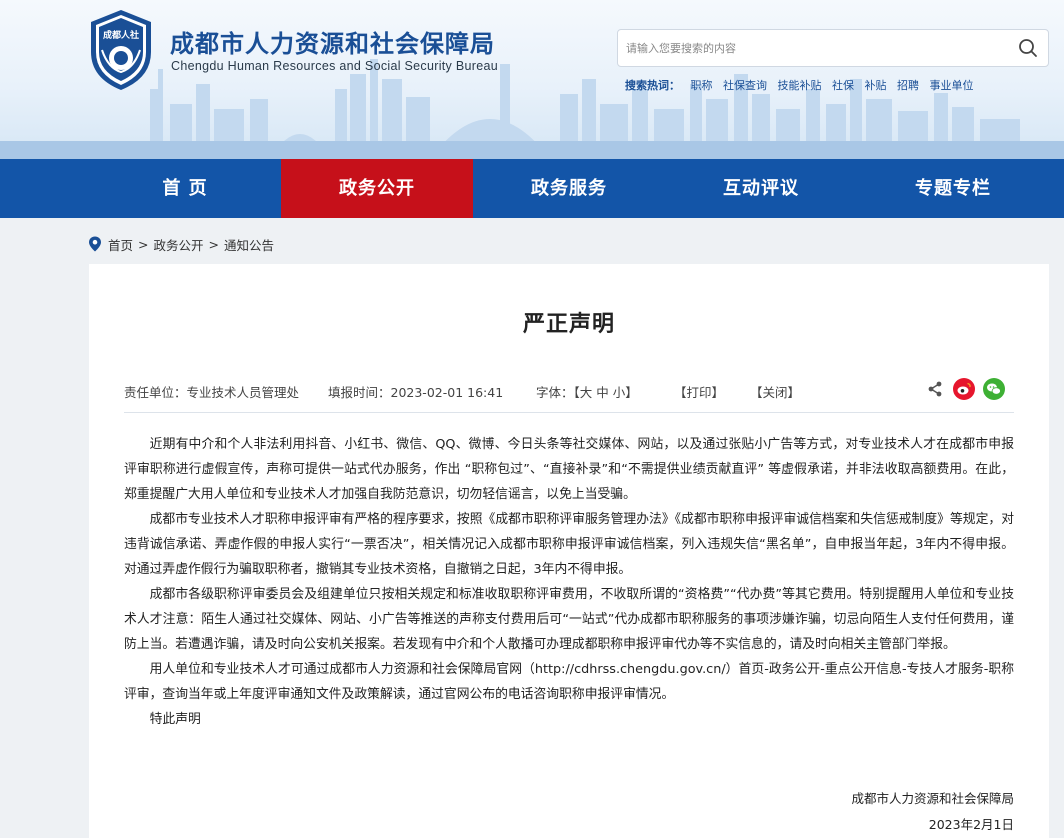  I want to click on breadcrumb: 首页 > 政务公开 > 通知公告, so click(181, 244).